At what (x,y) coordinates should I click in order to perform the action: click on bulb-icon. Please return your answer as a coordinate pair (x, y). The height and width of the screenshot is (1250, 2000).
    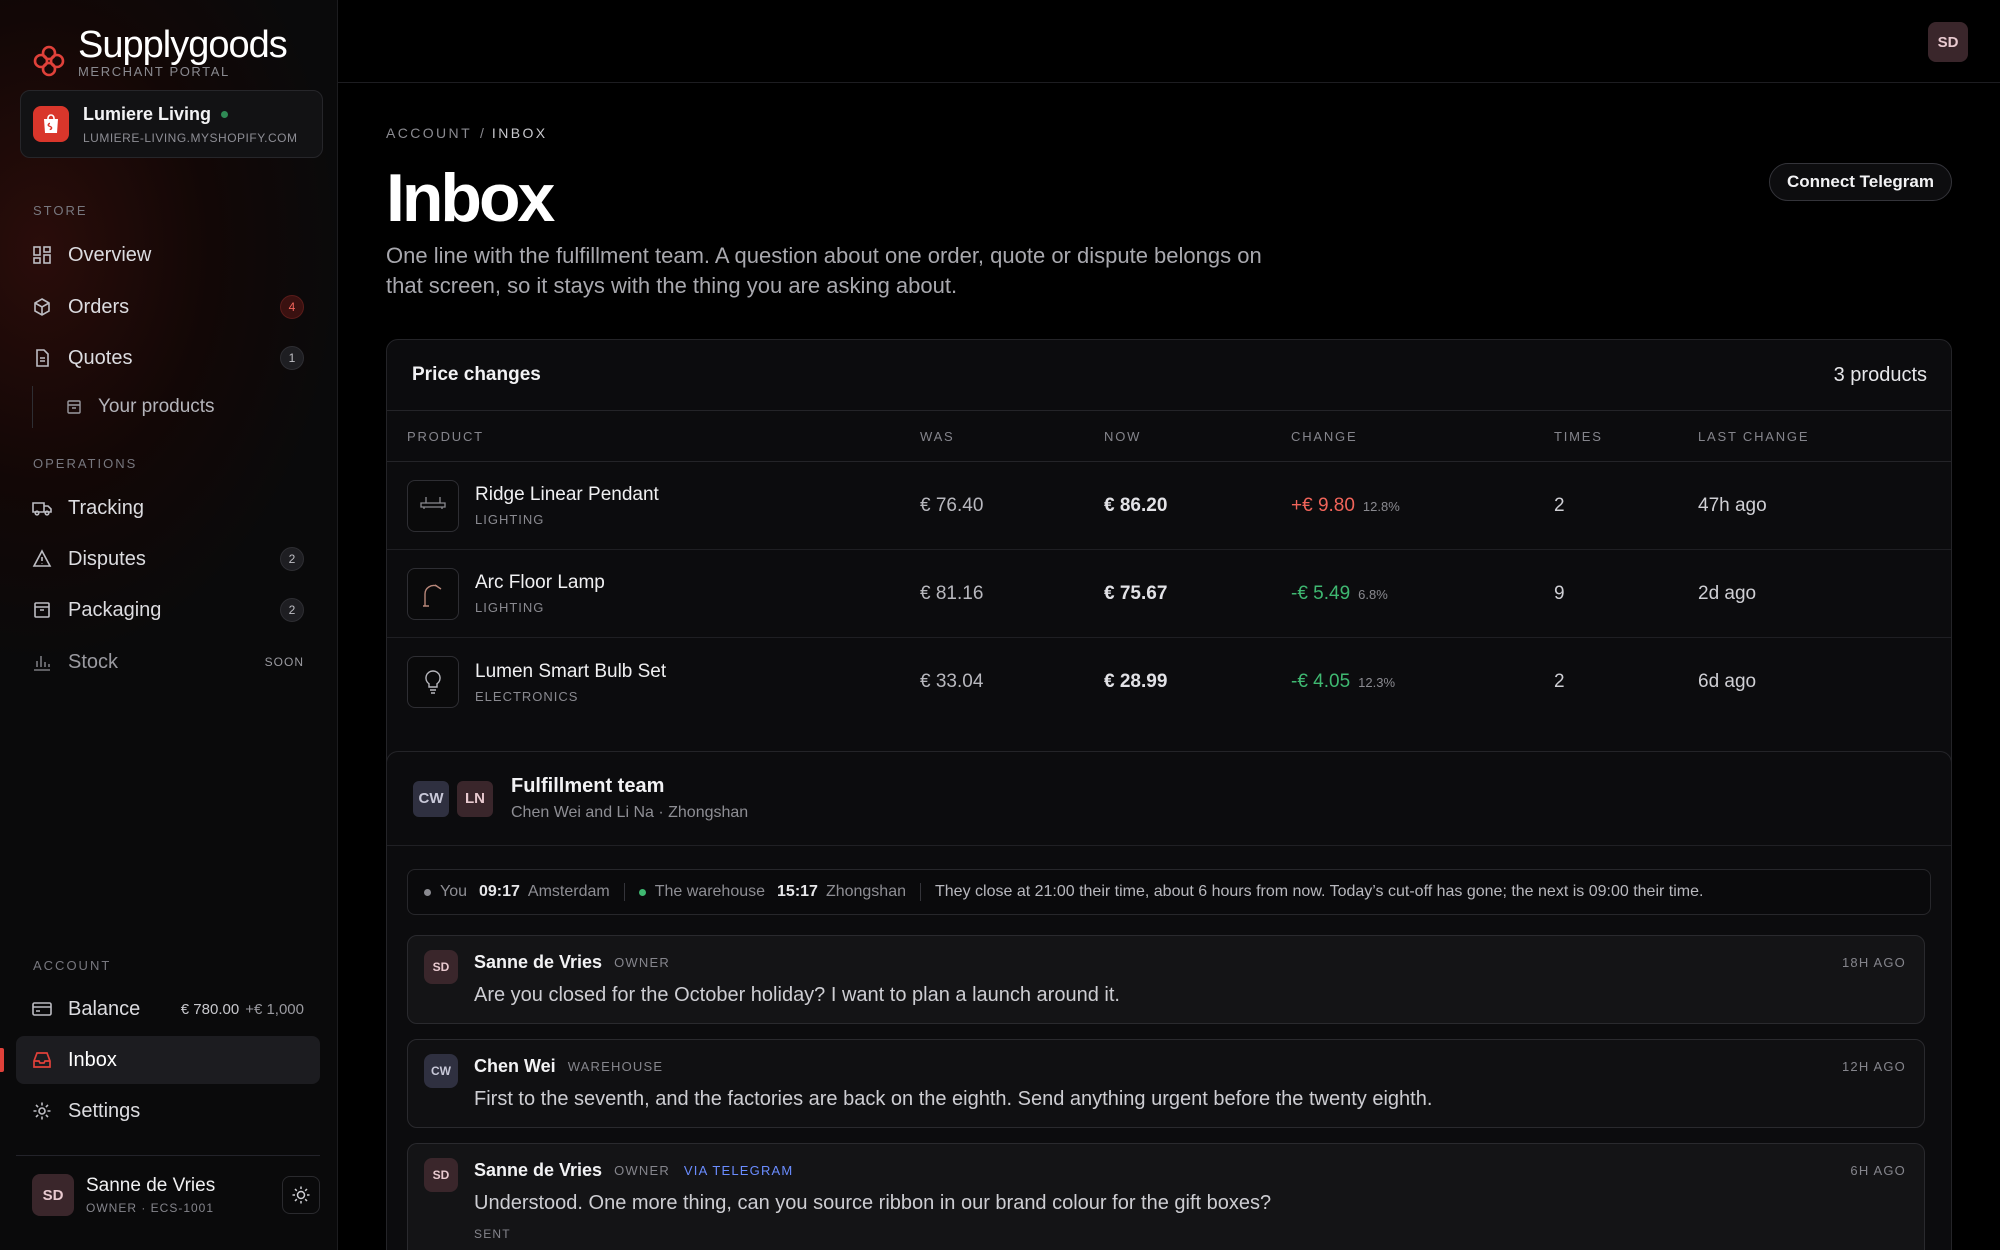
    Looking at the image, I should click on (433, 682).